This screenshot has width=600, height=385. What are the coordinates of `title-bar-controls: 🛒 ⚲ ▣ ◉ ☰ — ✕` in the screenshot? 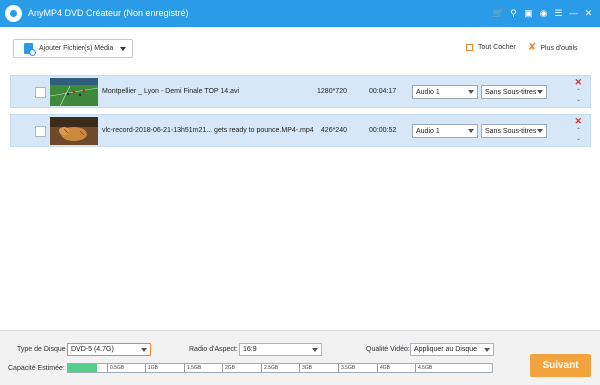 It's located at (543, 13).